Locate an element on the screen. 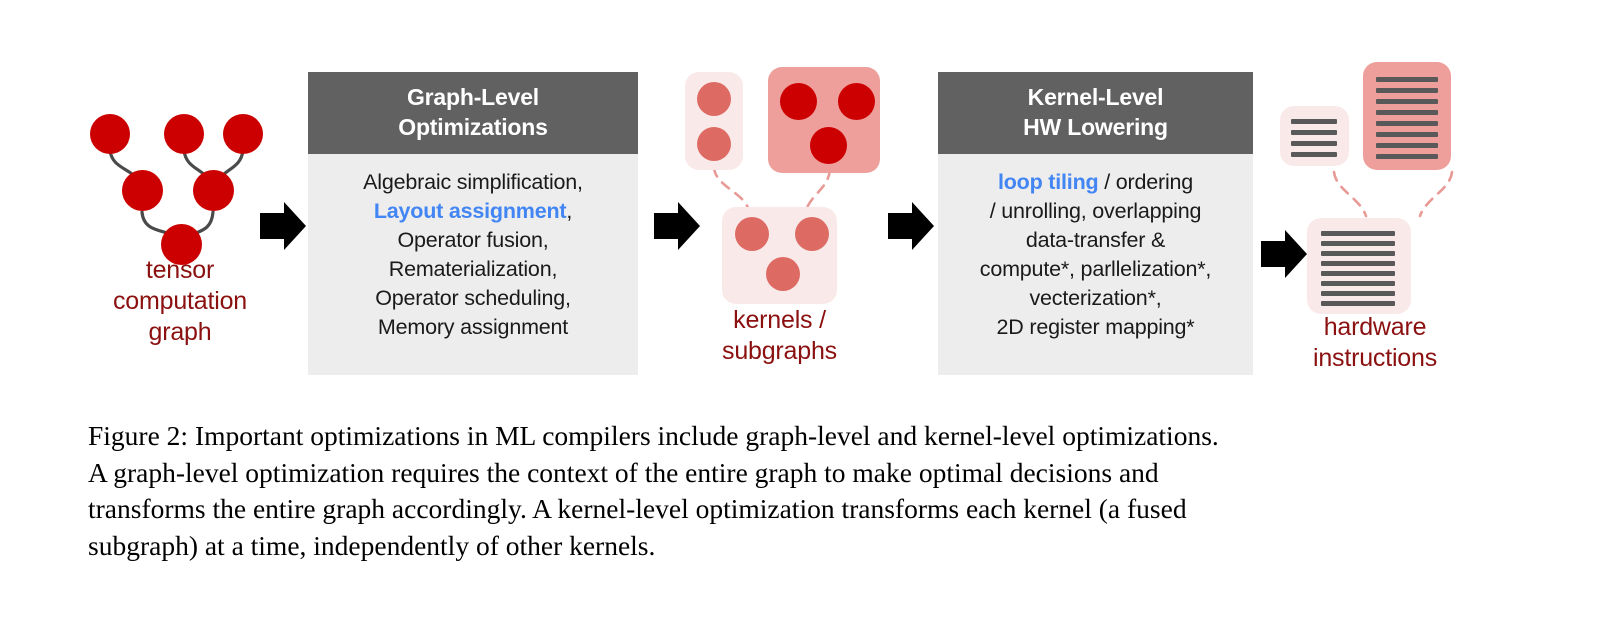  tensor-graph-label-line: tensor is located at coordinates (180, 270).